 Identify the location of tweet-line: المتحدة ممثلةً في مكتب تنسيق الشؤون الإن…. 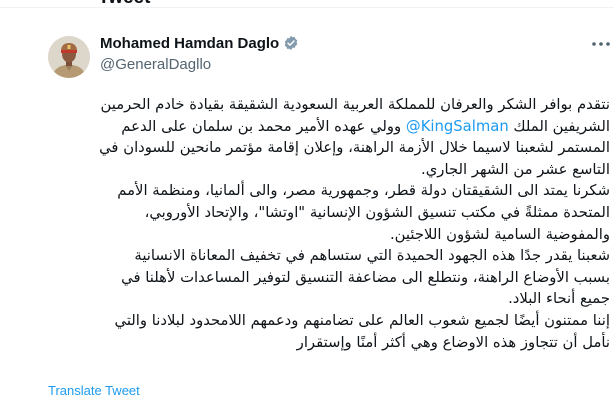
(377, 212).